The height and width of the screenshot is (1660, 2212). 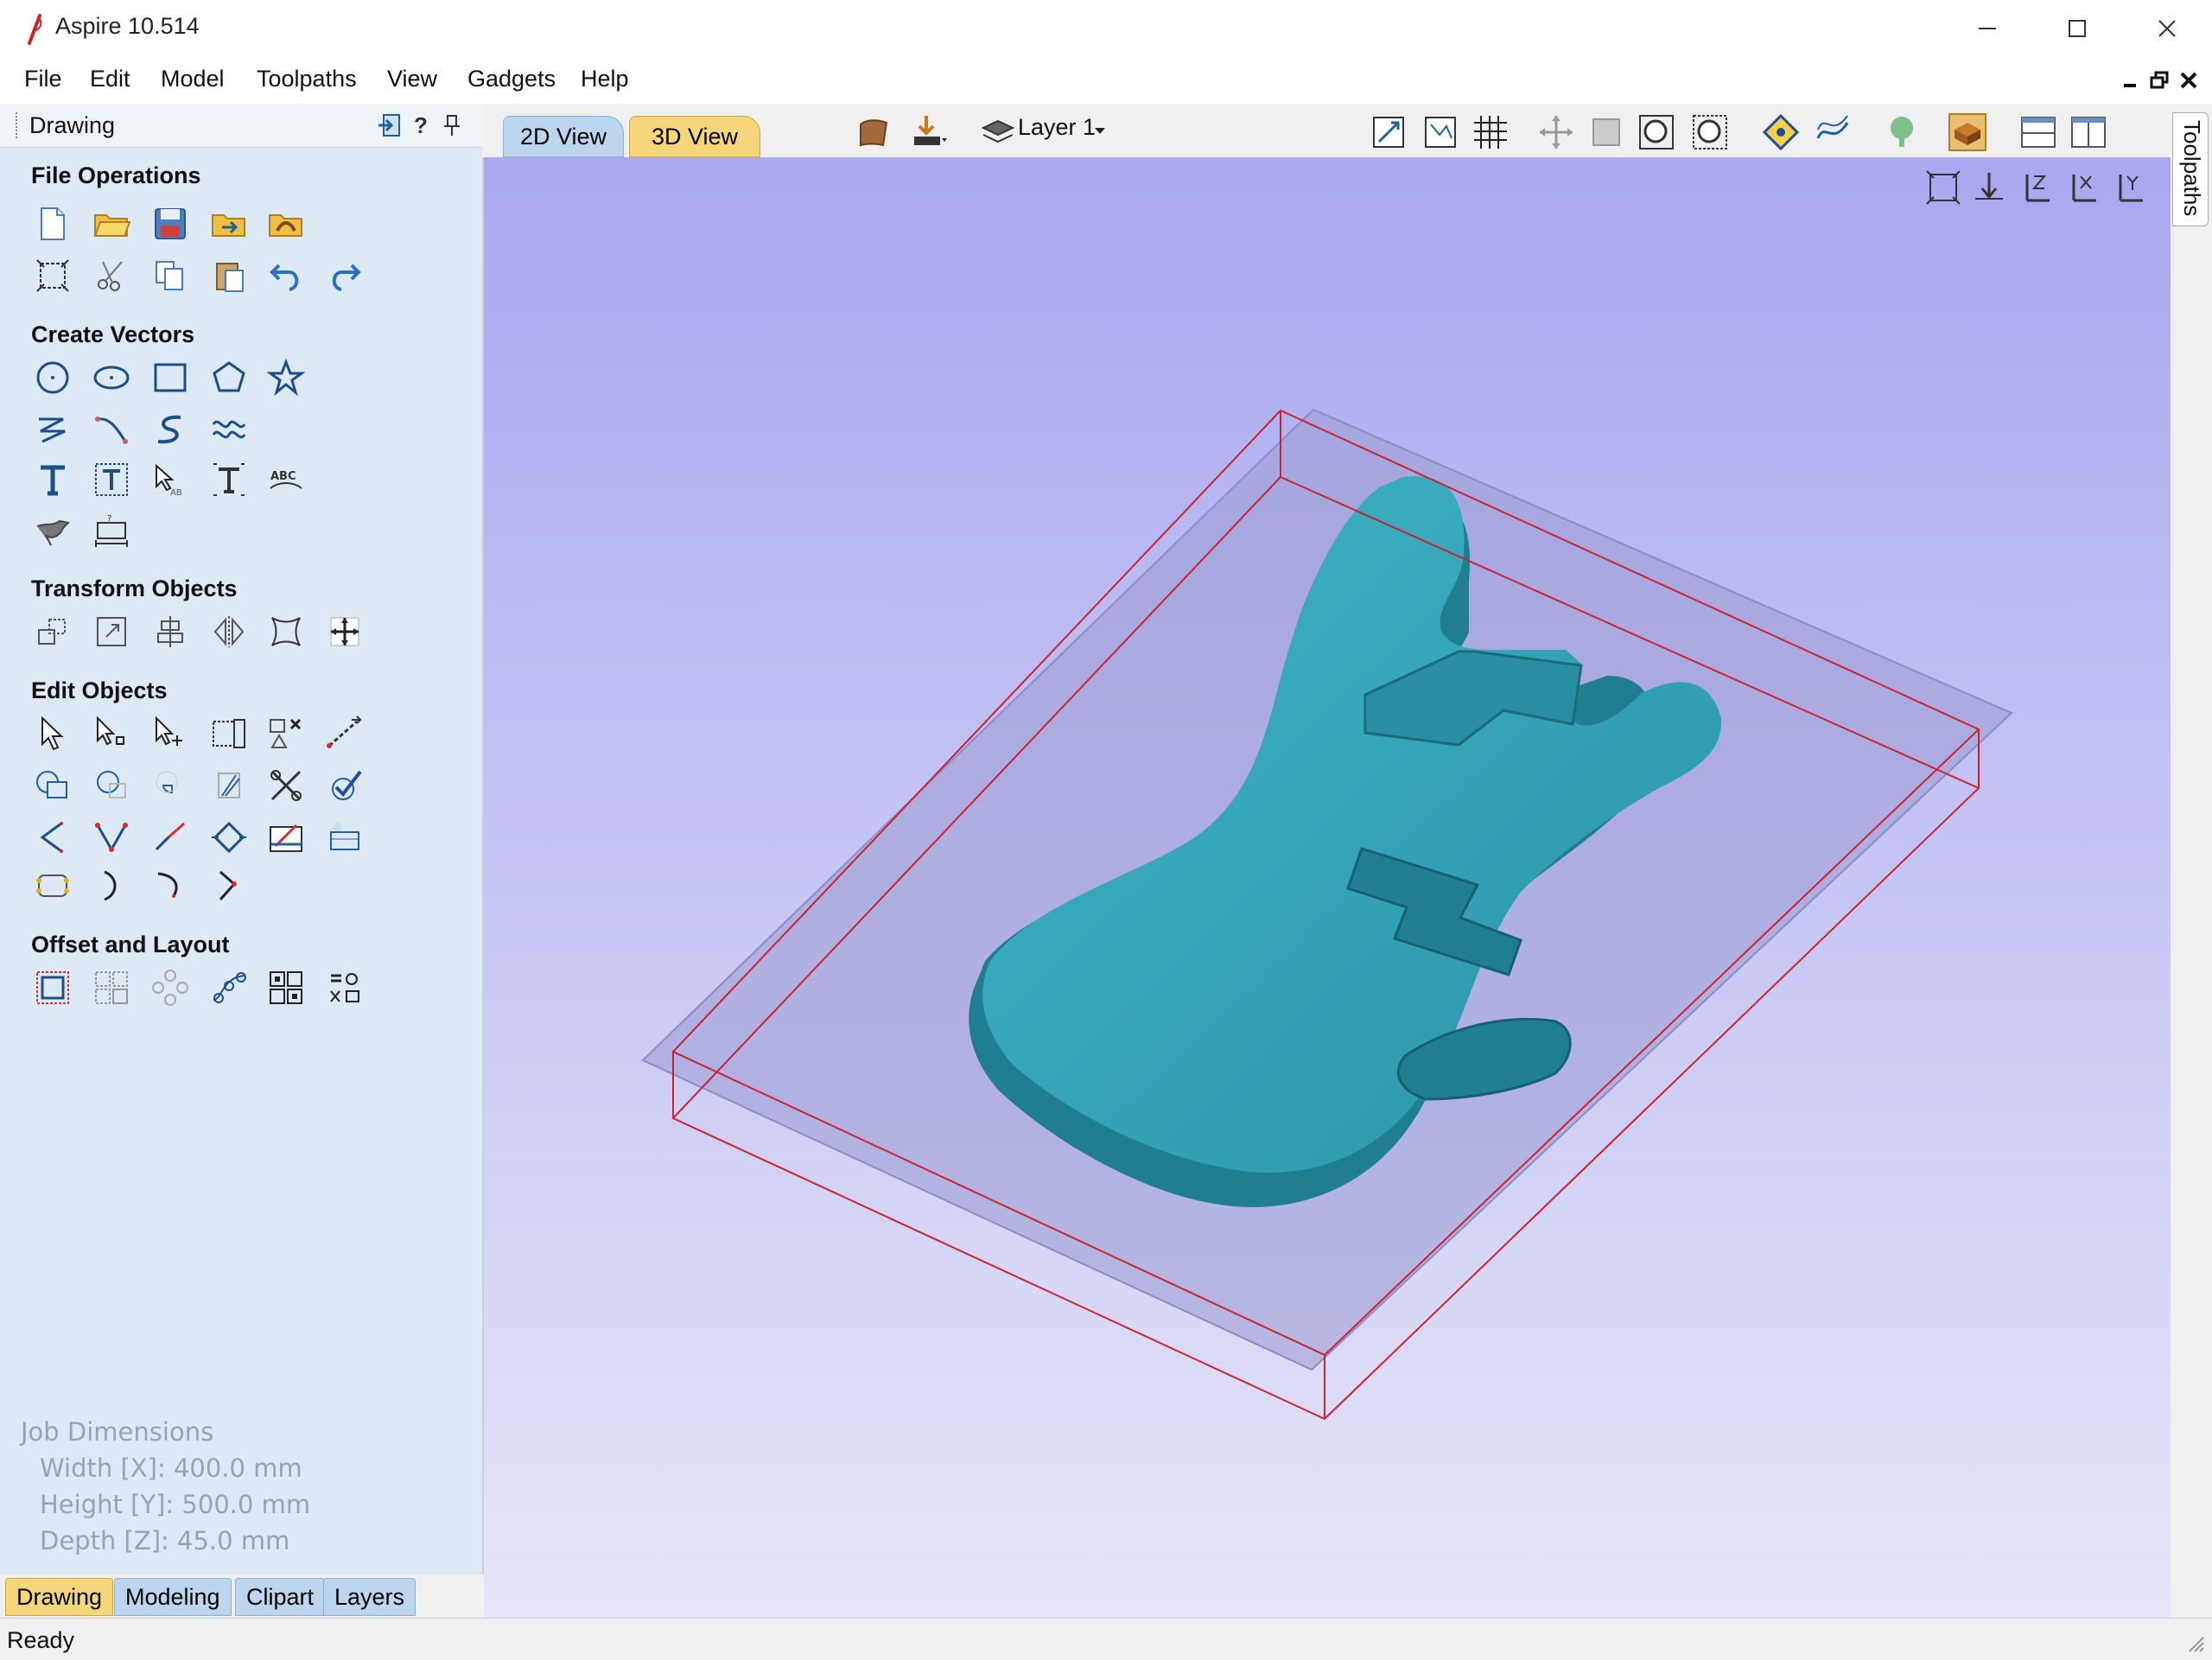 I want to click on undo-button, so click(x=286, y=275).